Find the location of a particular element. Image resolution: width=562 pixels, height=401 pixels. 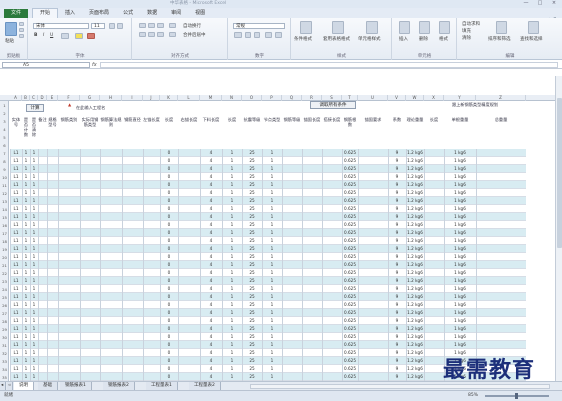

shrink-font-icon is located at coordinates (120, 26).